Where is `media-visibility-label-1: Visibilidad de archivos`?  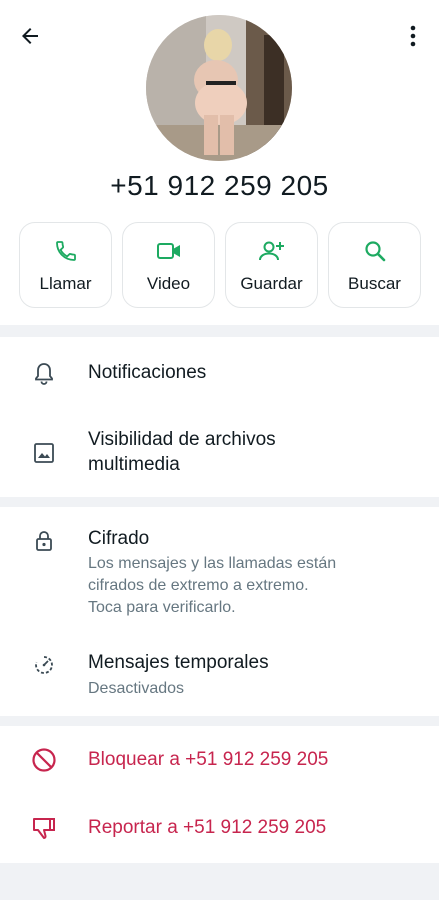 media-visibility-label-1: Visibilidad de archivos is located at coordinates (182, 439).